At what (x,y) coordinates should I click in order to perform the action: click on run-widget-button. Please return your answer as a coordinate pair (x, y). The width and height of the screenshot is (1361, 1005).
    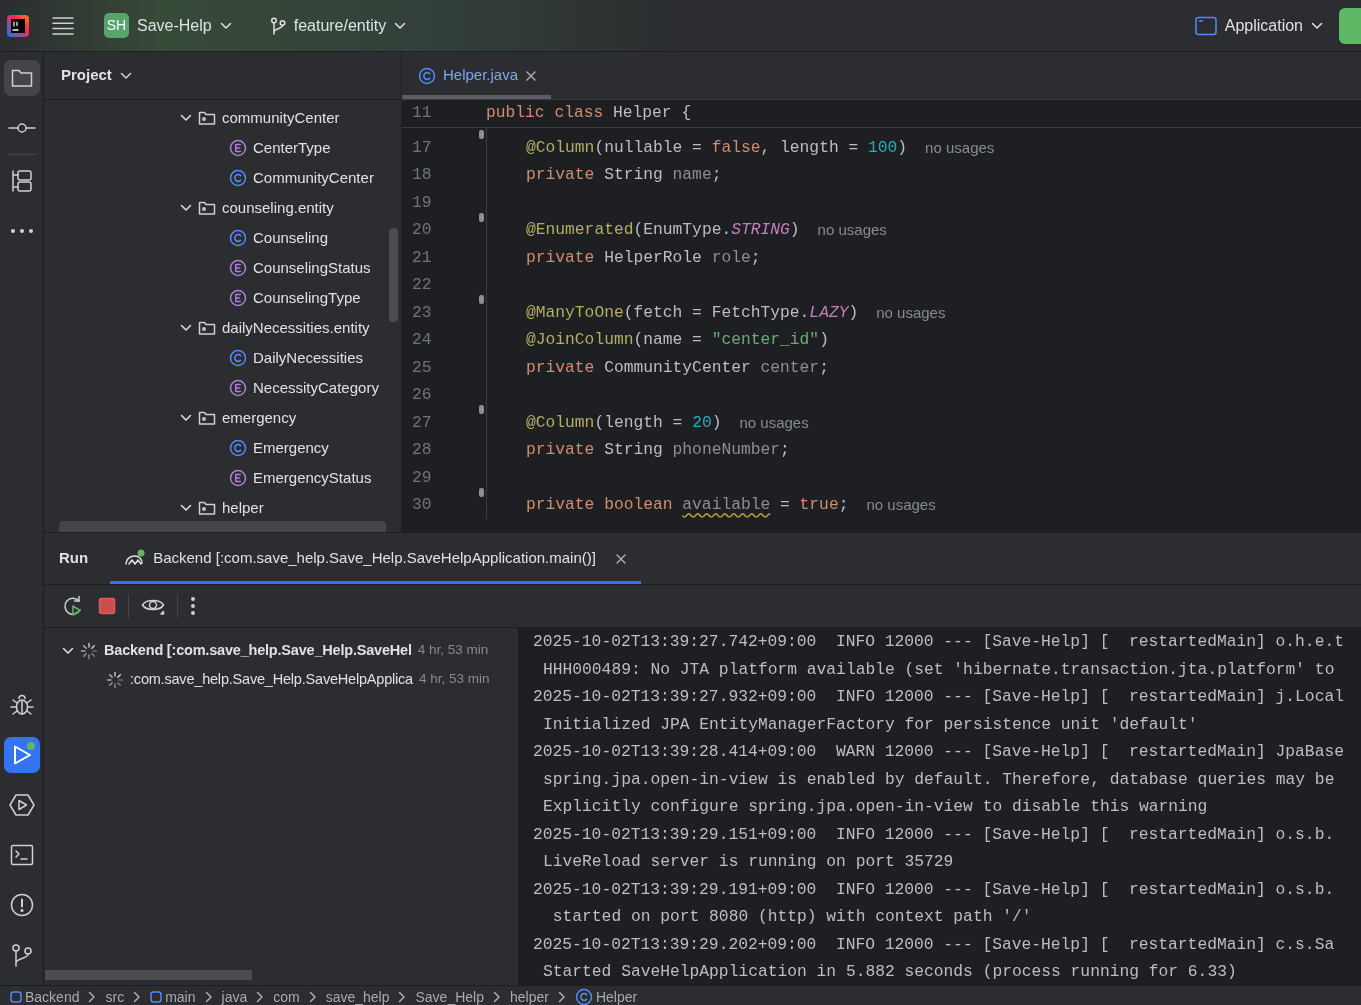
    Looking at the image, I should click on (1350, 25).